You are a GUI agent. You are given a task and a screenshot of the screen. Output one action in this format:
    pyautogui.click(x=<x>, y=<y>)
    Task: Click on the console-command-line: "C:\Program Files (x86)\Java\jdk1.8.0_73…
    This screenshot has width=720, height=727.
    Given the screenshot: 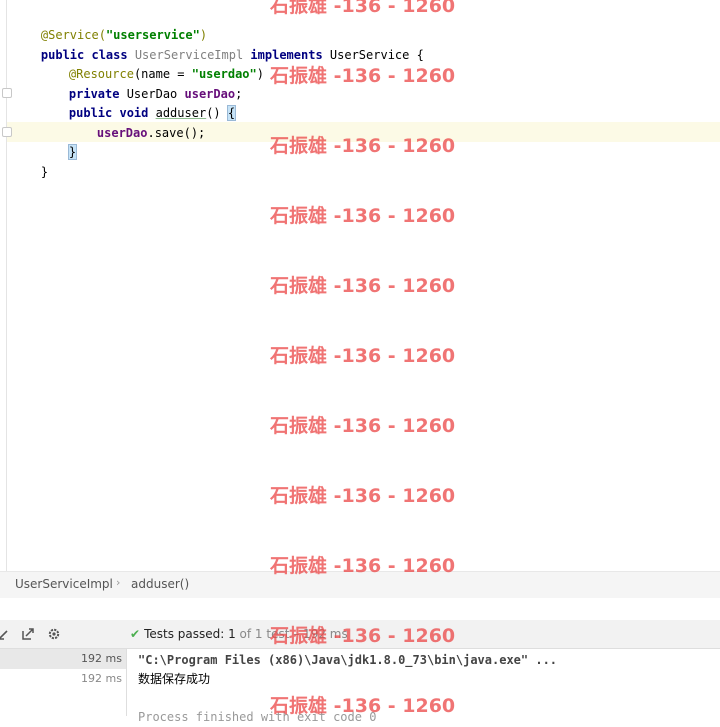 What is the action you would take?
    pyautogui.click(x=348, y=660)
    